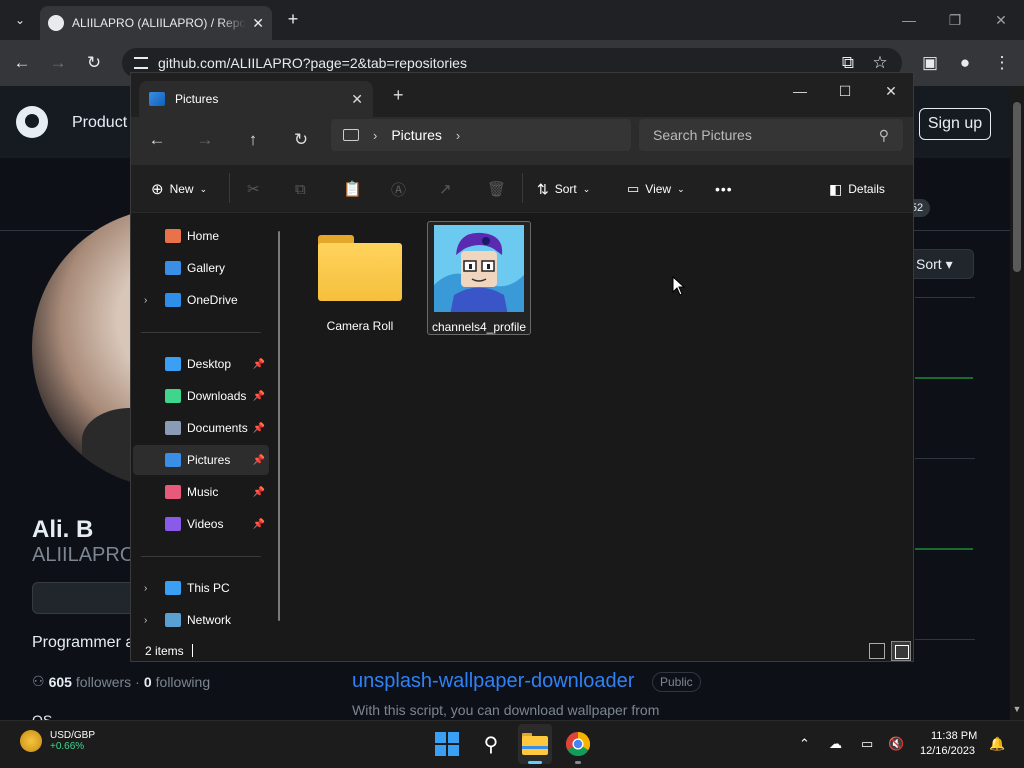  Describe the element at coordinates (201, 492) in the screenshot. I see `sidebar-item-music: Music 📌` at that location.